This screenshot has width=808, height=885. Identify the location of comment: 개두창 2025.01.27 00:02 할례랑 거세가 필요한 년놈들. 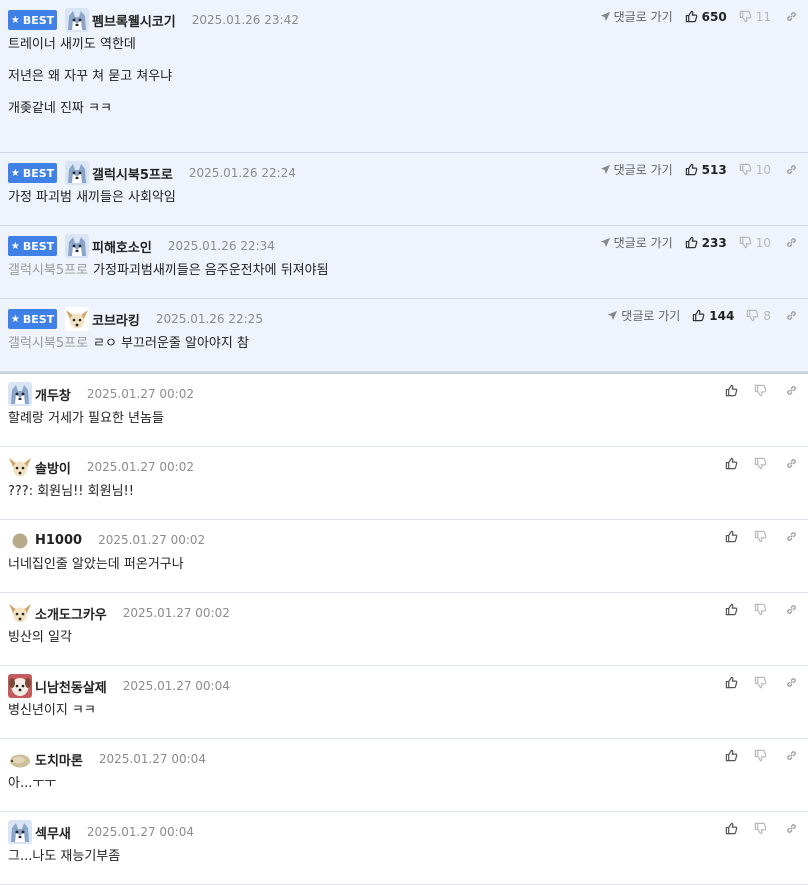
(404, 410).